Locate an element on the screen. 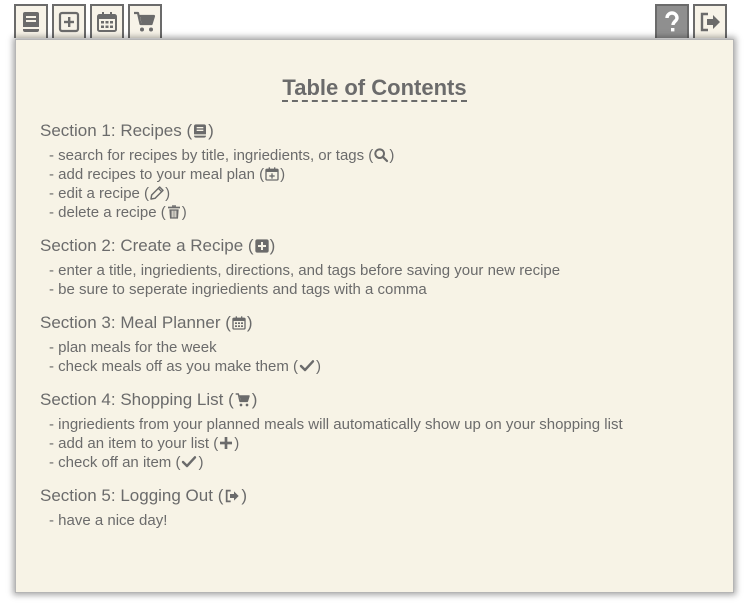  create-recipe-tab-button is located at coordinates (69, 21).